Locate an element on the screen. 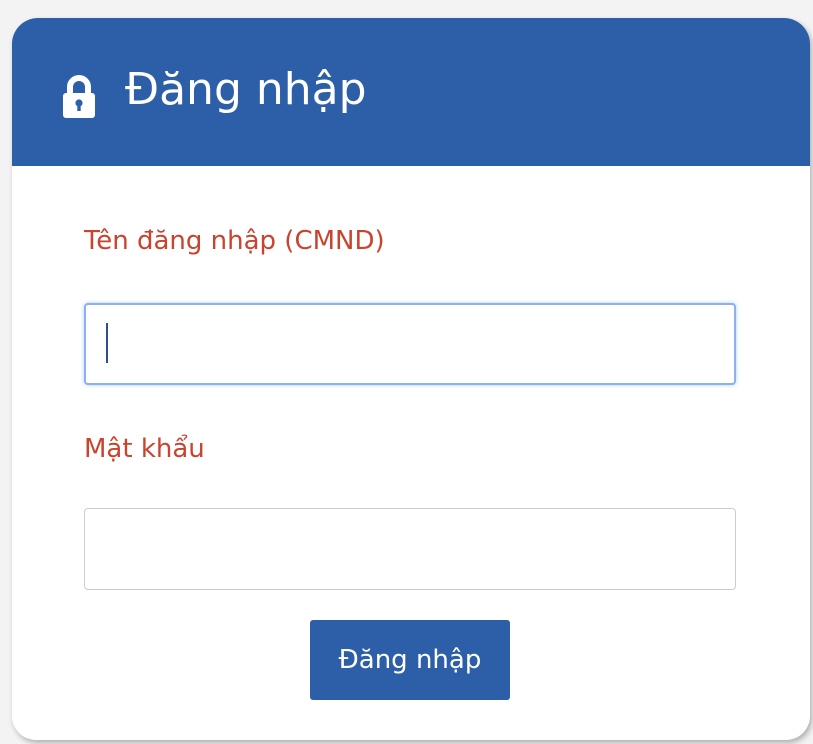  username-input is located at coordinates (410, 344).